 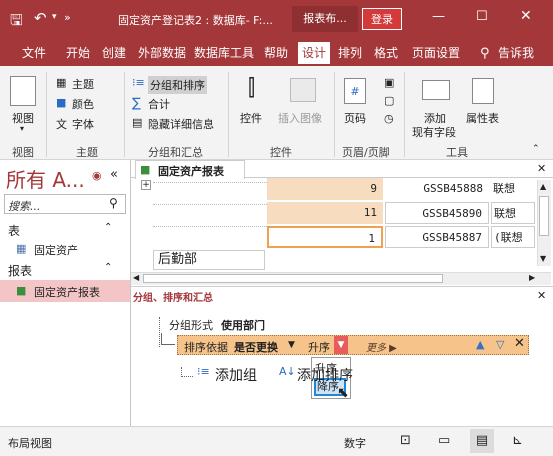 What do you see at coordinates (482, 16) in the screenshot?
I see `restore-button: ☐` at bounding box center [482, 16].